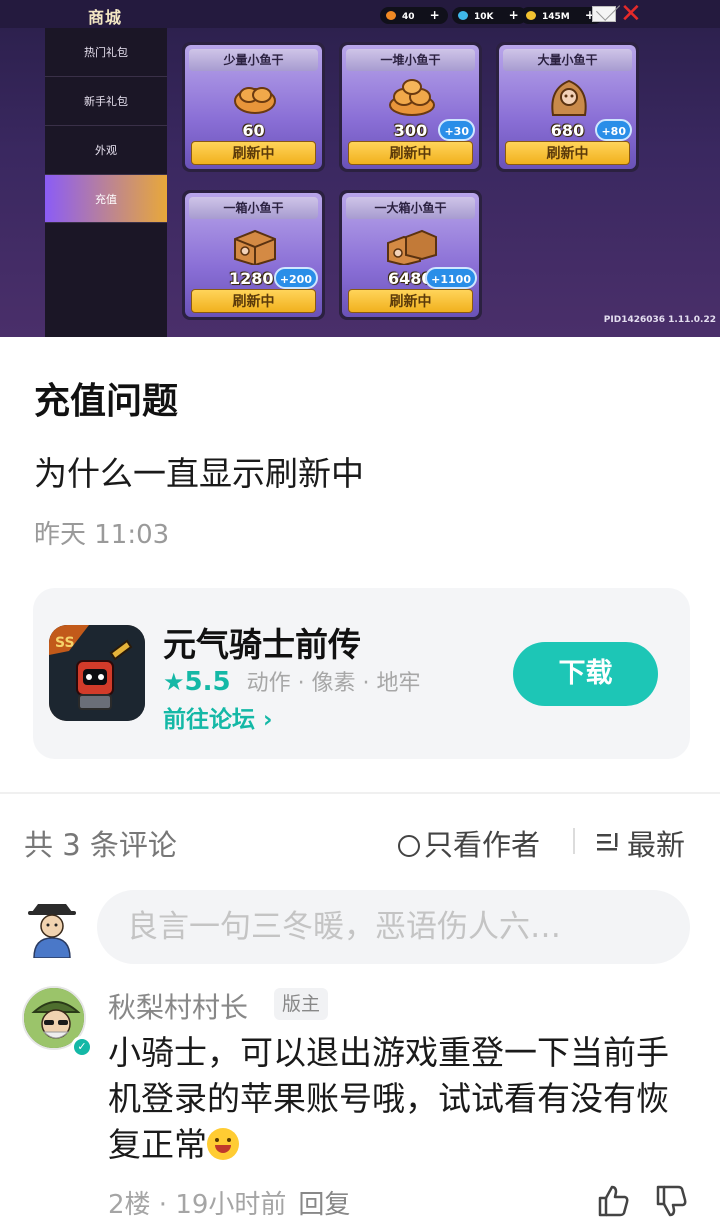  What do you see at coordinates (255, 247) in the screenshot?
I see `fish-snack-box-icon` at bounding box center [255, 247].